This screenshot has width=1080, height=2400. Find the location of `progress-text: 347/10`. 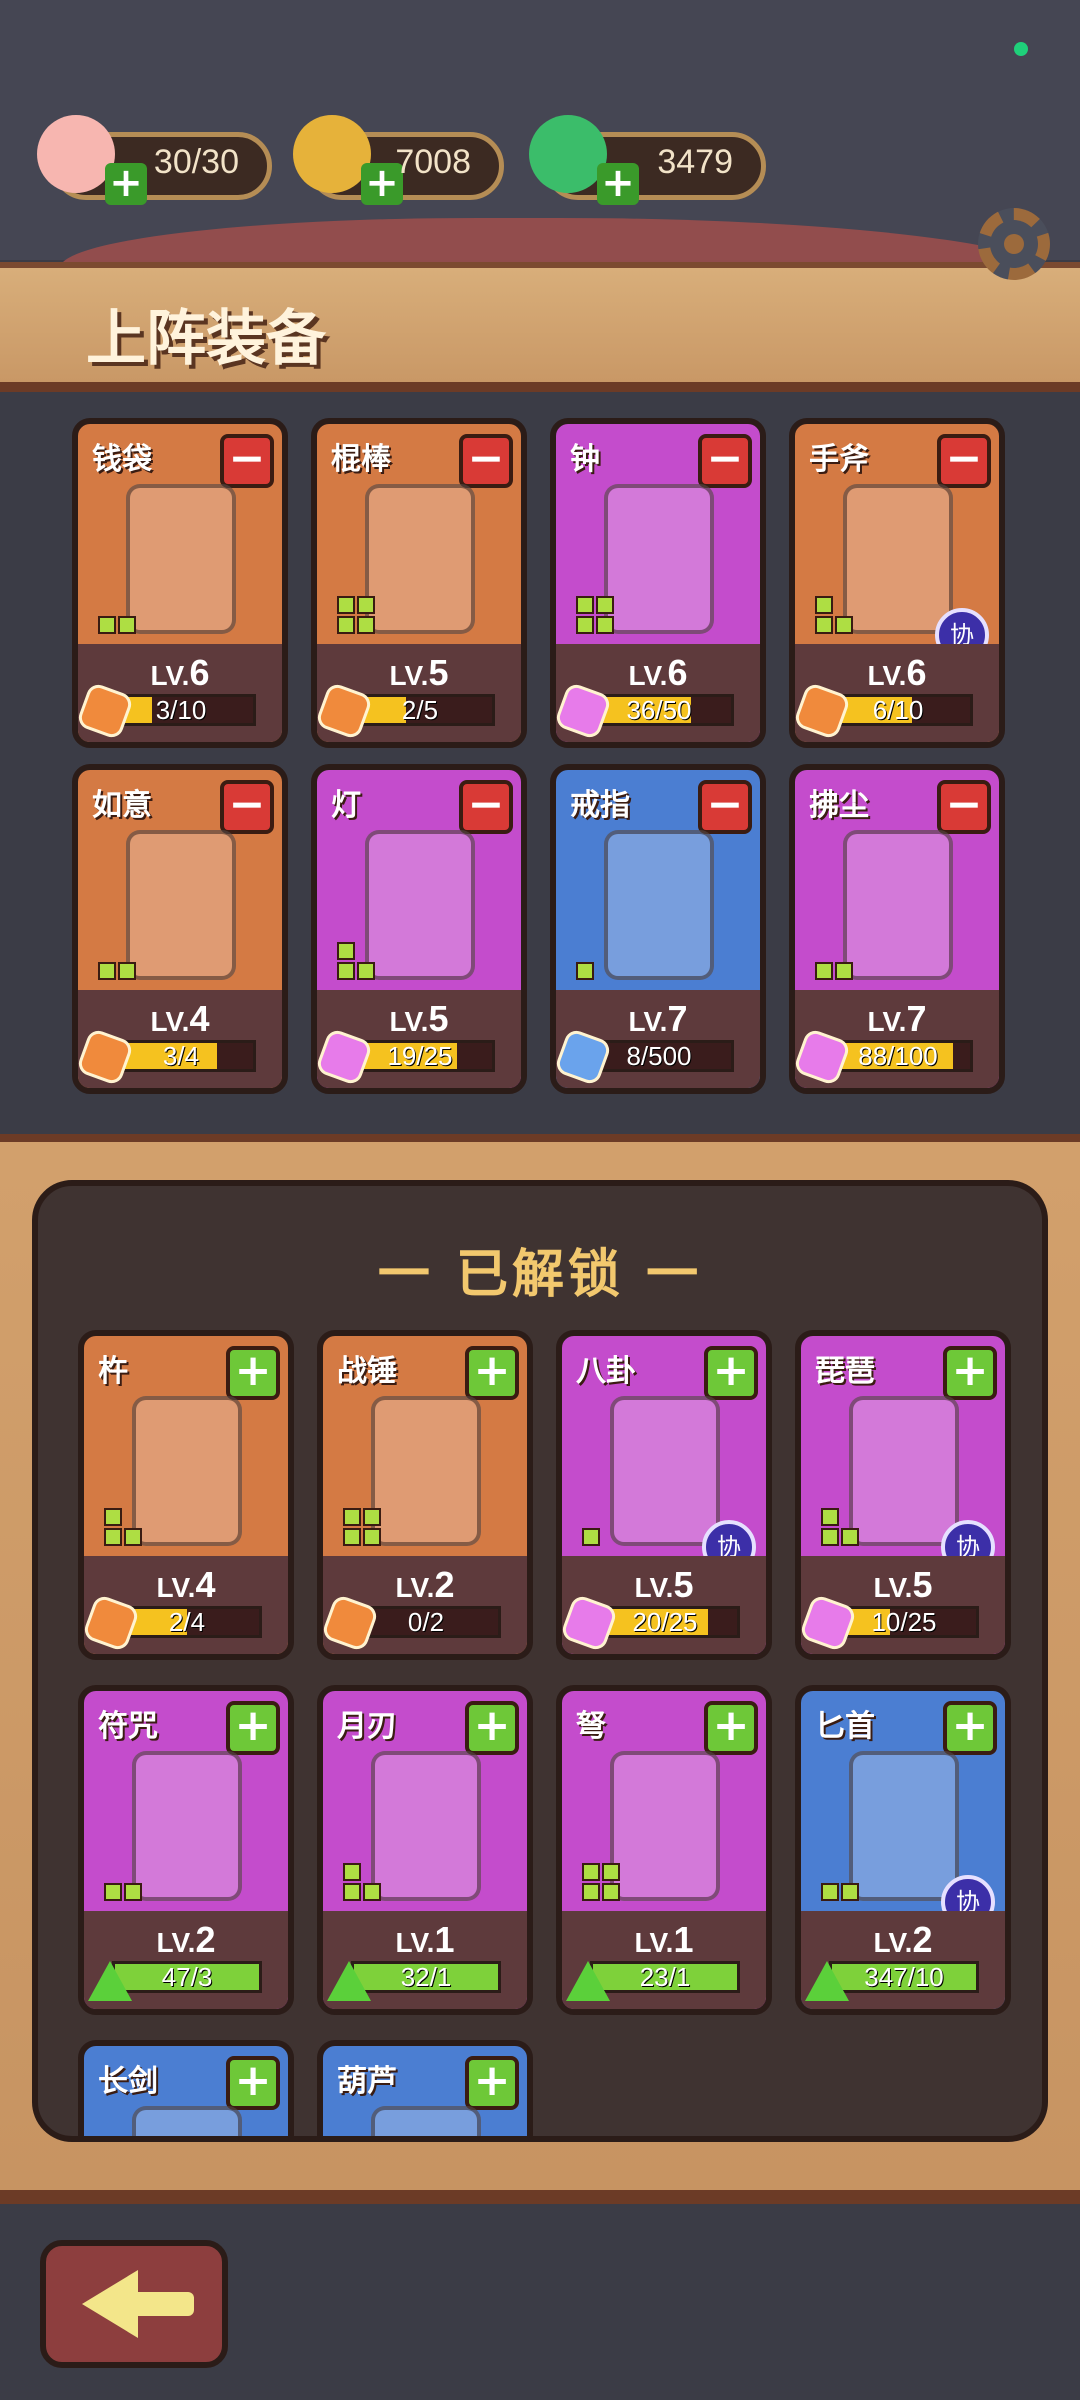

progress-text: 347/10 is located at coordinates (904, 1977).